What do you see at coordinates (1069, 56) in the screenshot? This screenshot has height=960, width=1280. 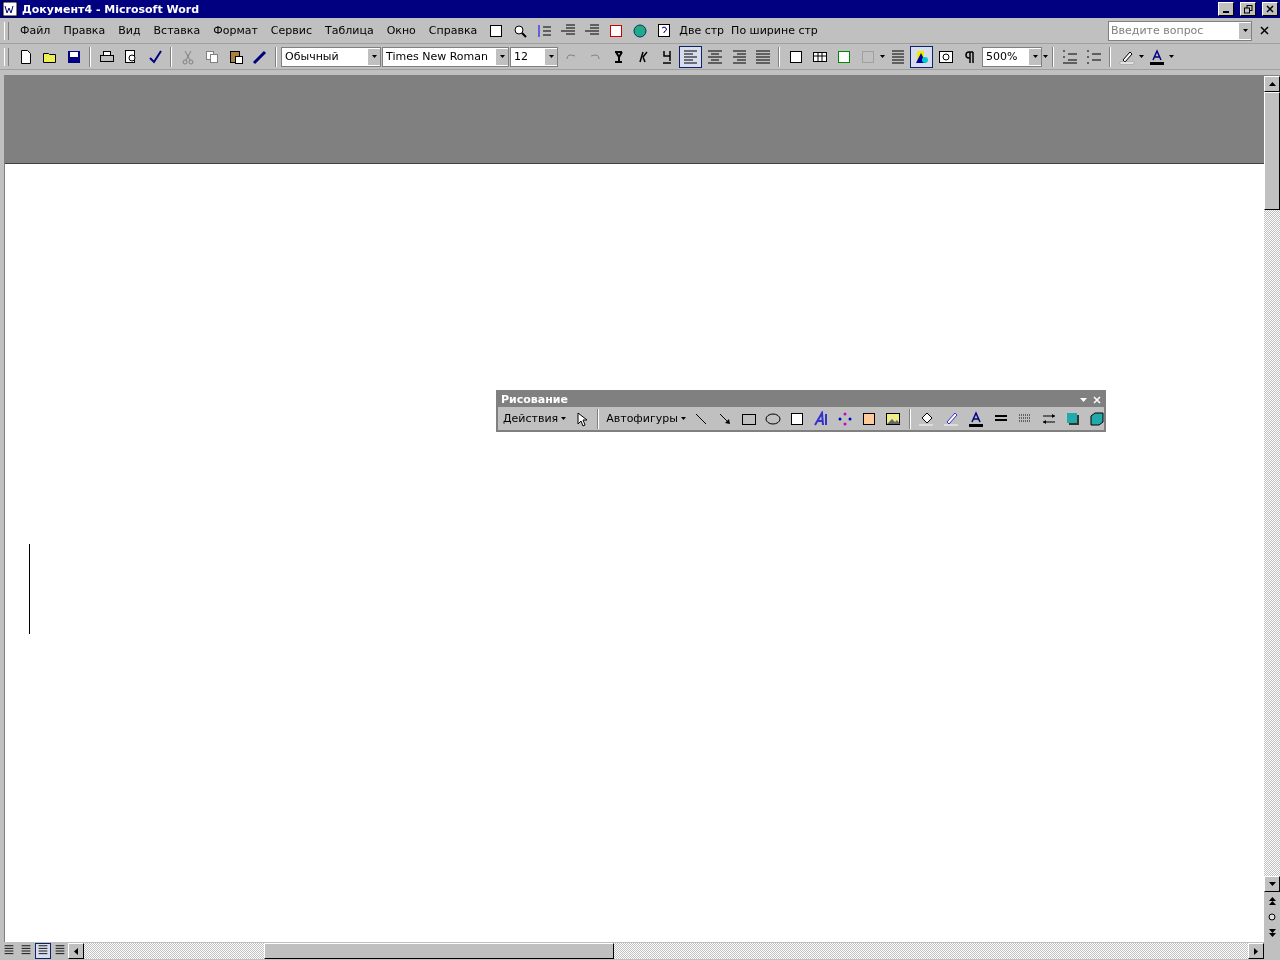 I see `numbered-list-icon` at bounding box center [1069, 56].